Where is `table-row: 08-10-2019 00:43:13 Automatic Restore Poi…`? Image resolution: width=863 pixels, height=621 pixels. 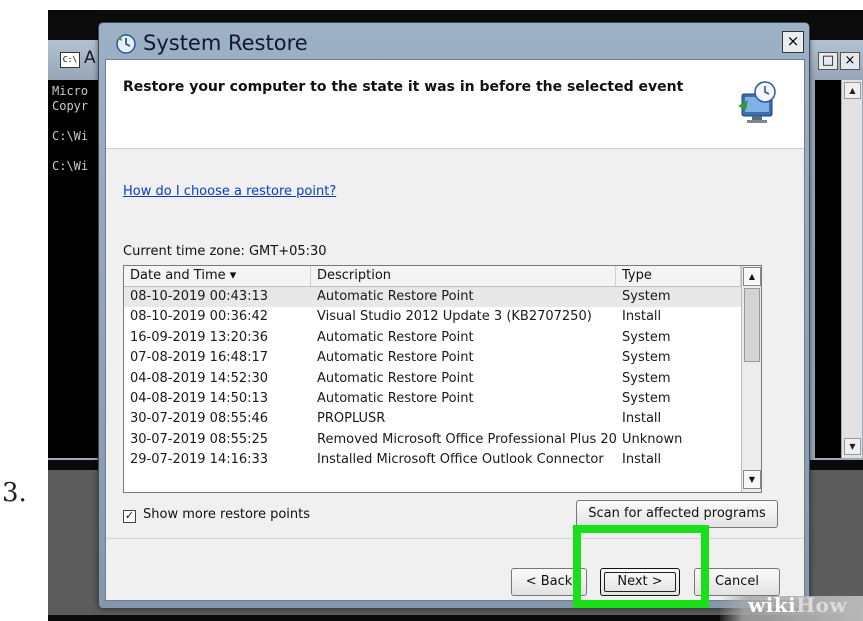
table-row: 08-10-2019 00:43:13 Automatic Restore Poi… is located at coordinates (432, 297).